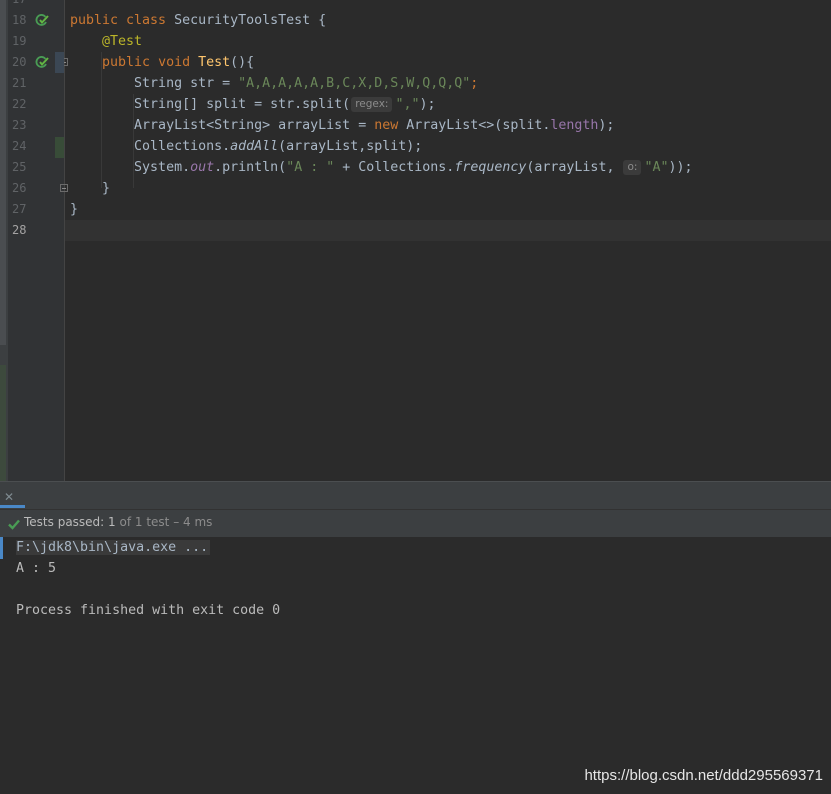 The image size is (831, 794). What do you see at coordinates (59, 147) in the screenshot?
I see `vcs-change-marker` at bounding box center [59, 147].